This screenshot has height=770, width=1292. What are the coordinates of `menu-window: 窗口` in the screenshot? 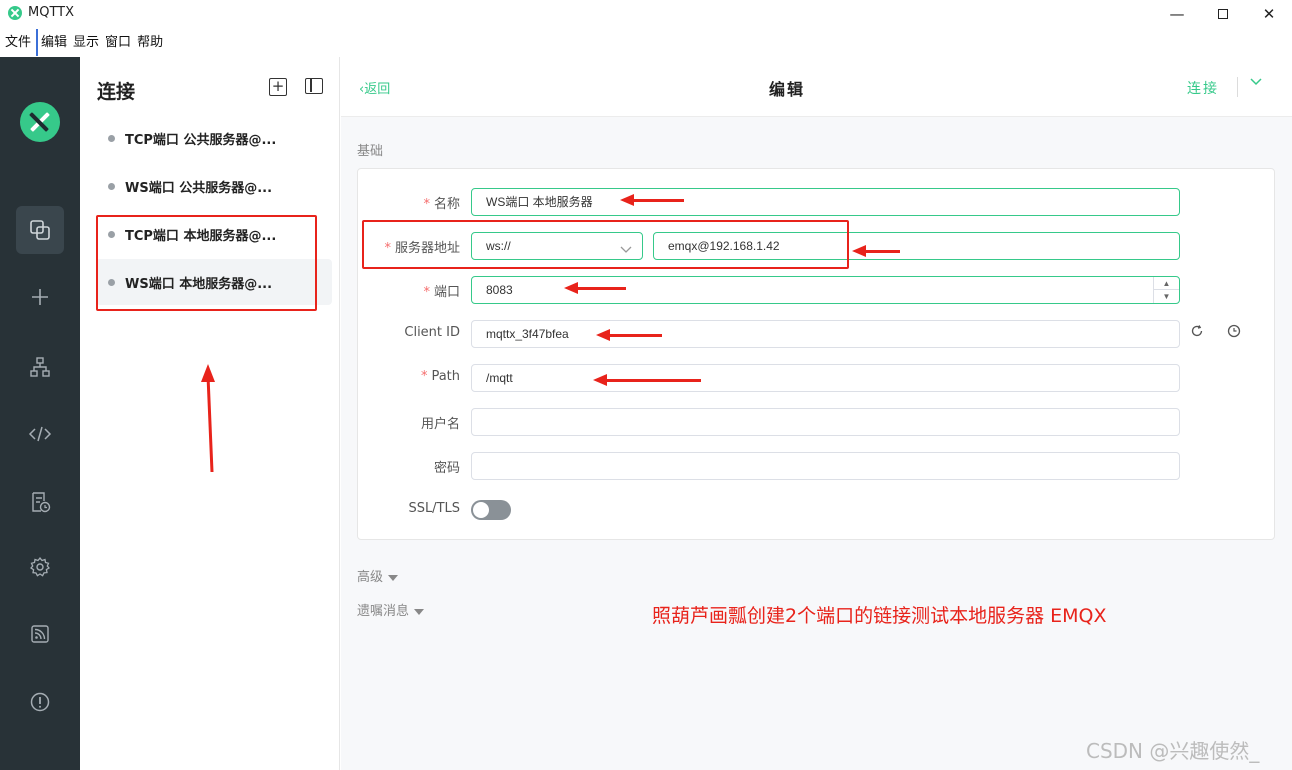 It's located at (118, 42).